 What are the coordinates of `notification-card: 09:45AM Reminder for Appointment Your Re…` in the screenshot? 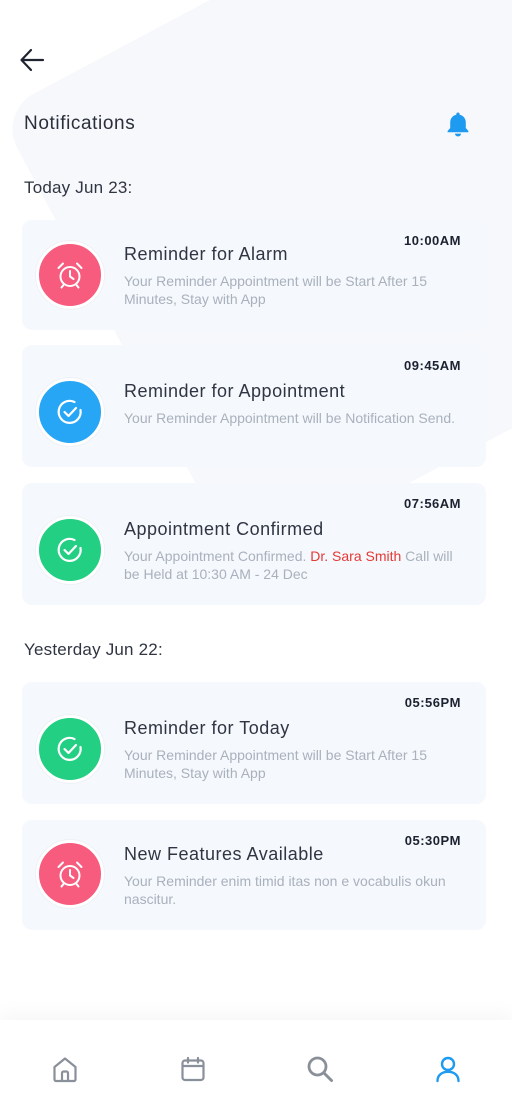 It's located at (254, 406).